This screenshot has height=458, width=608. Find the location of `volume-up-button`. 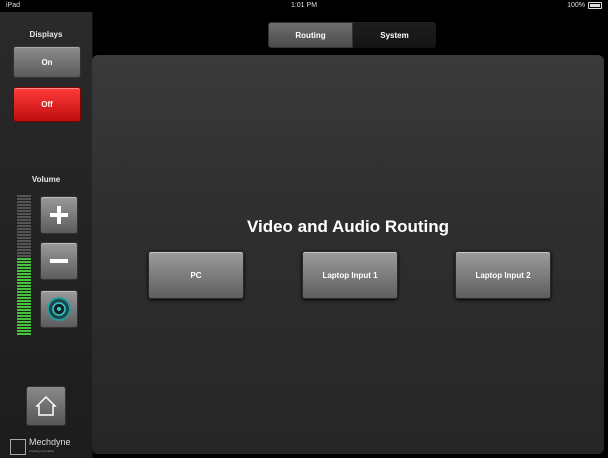

volume-up-button is located at coordinates (59, 215).